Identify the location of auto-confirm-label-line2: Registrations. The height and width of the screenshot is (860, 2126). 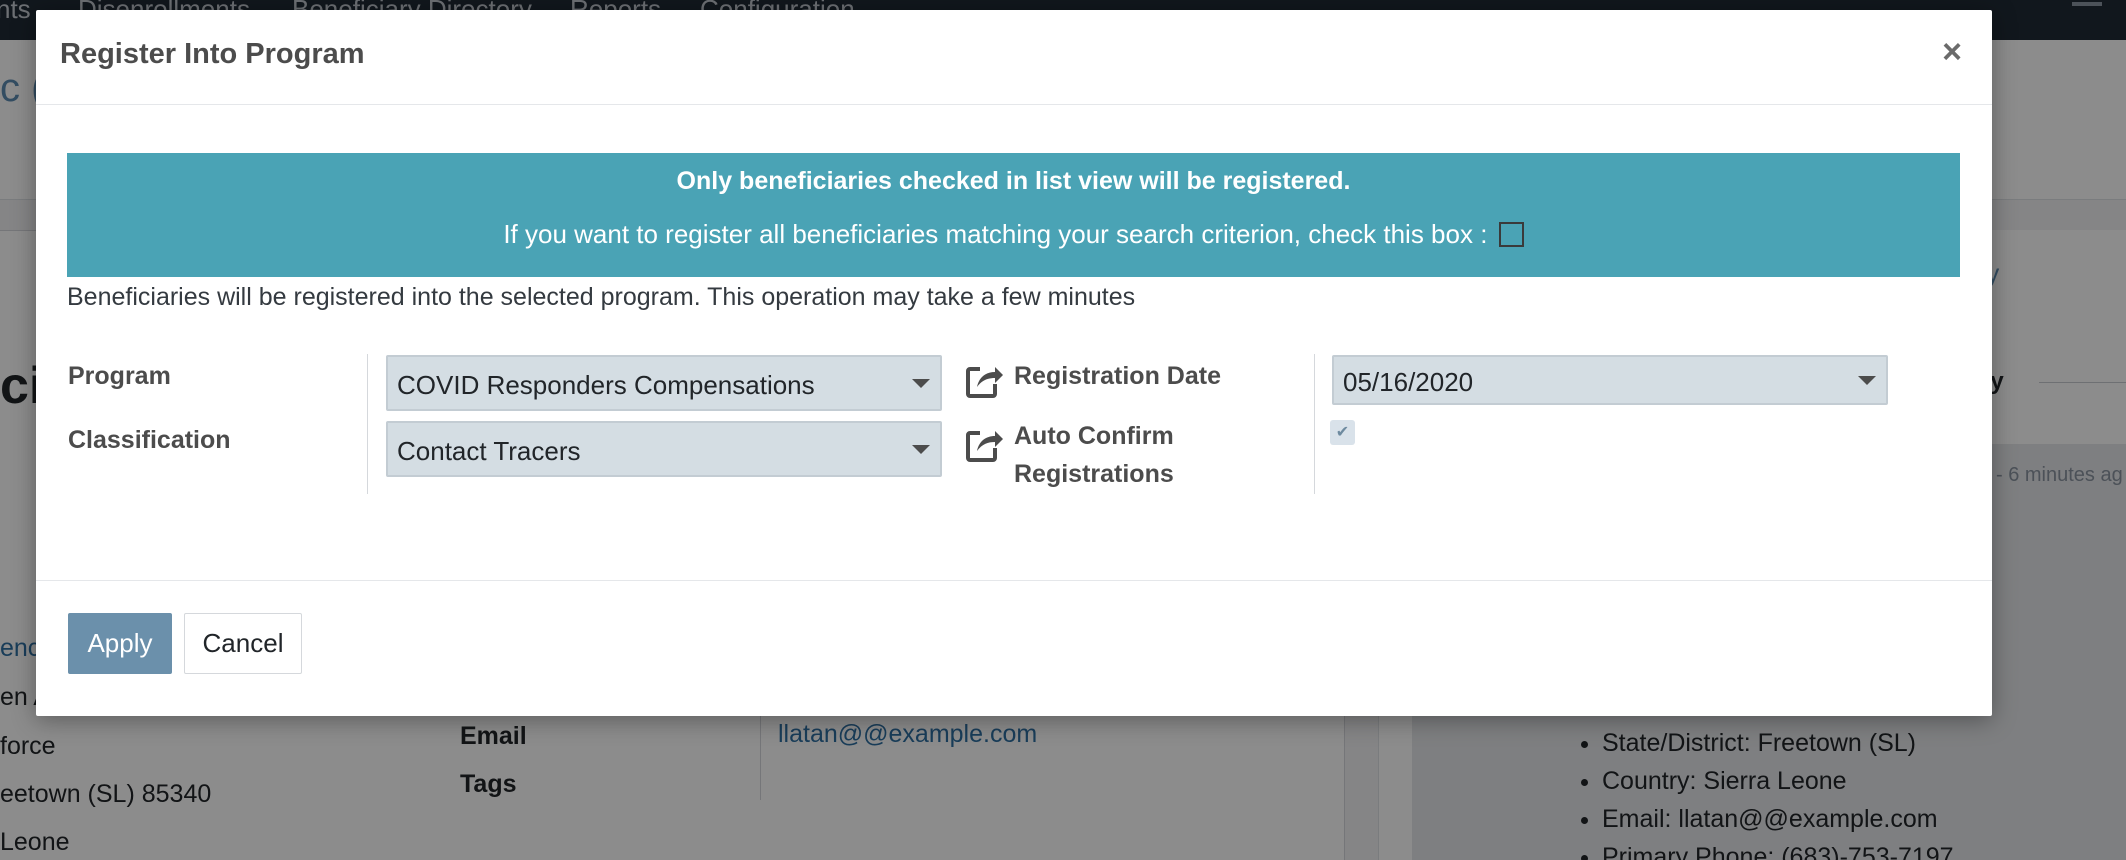
(1094, 474).